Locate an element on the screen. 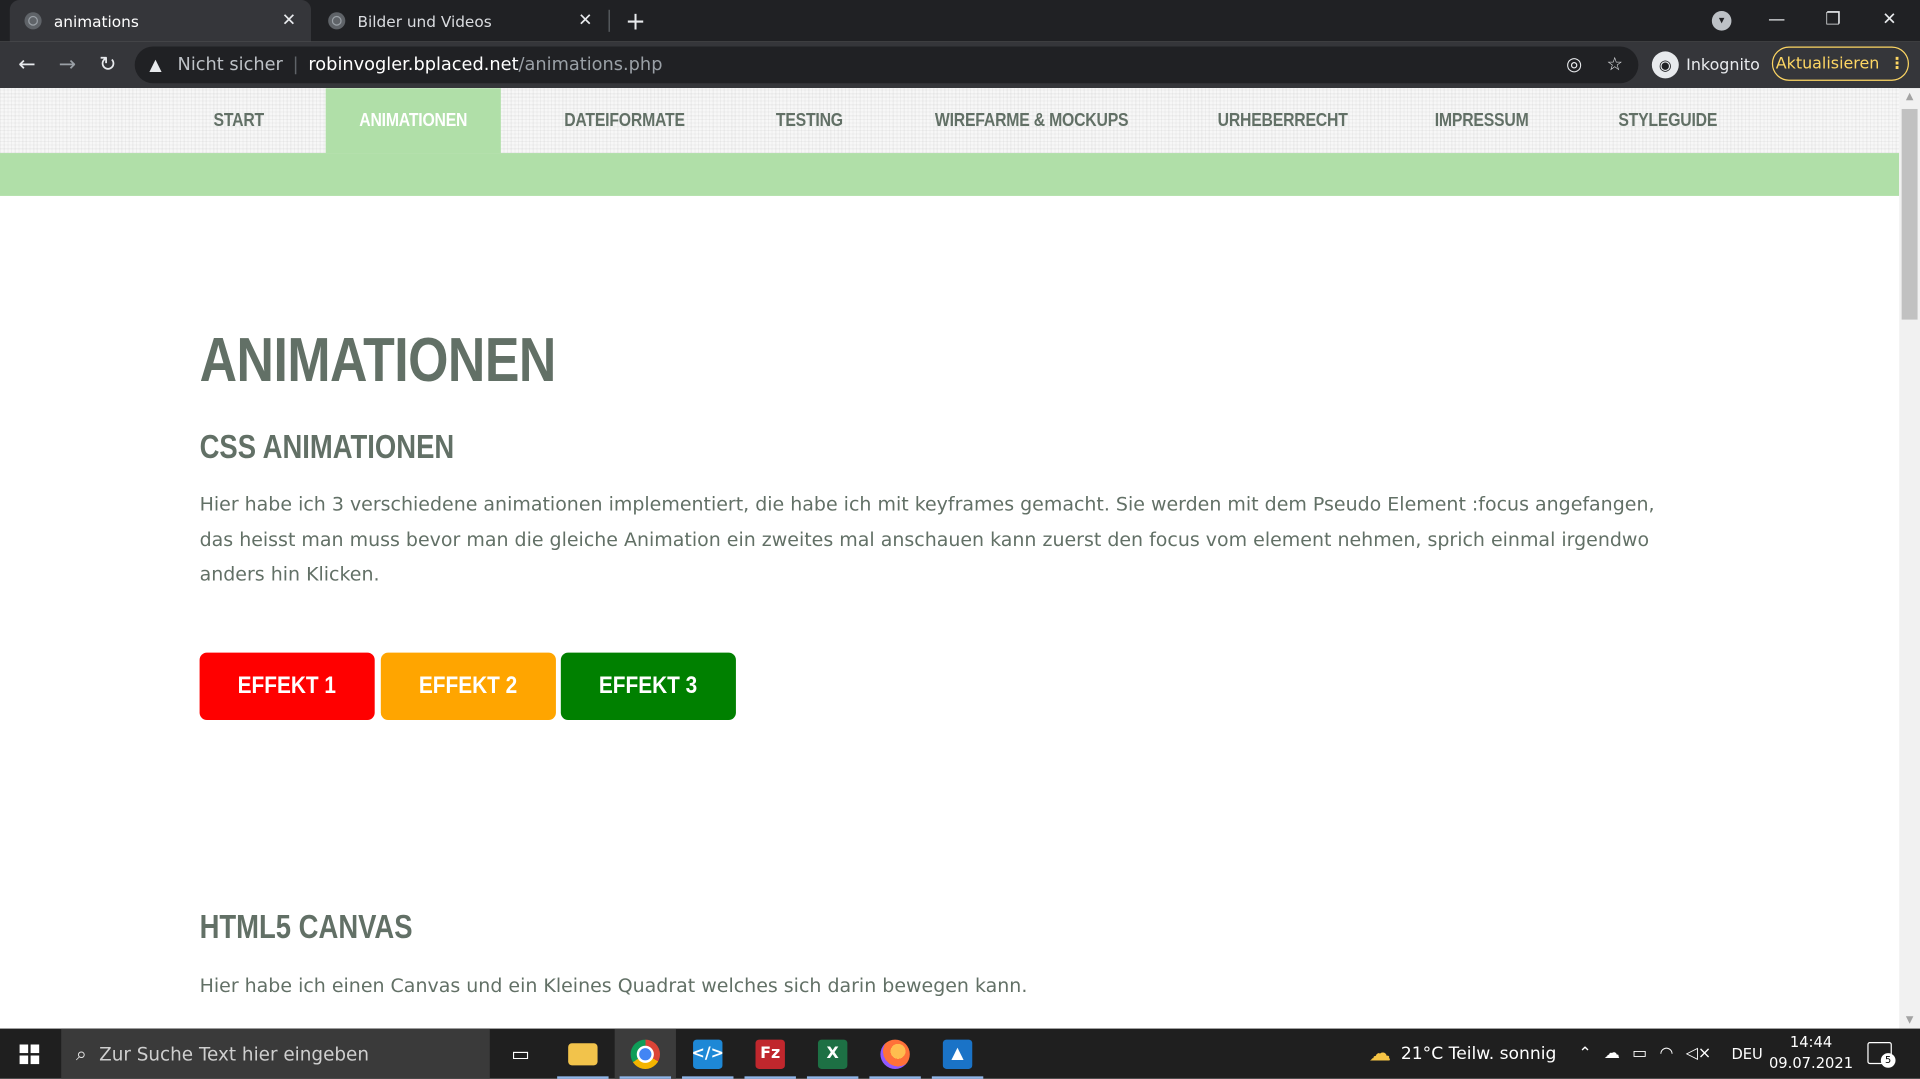  vscode-icon: </> is located at coordinates (707, 1054).